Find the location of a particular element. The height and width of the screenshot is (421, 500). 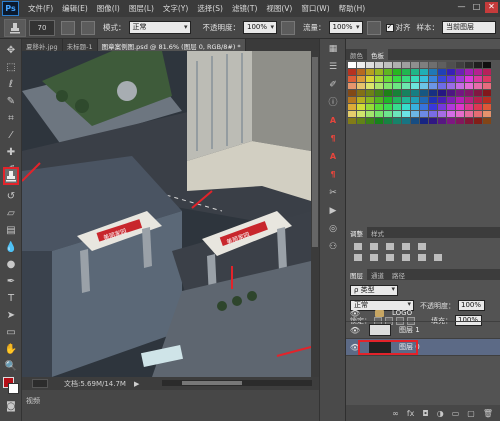

airbrush-icon is located at coordinates (373, 27).